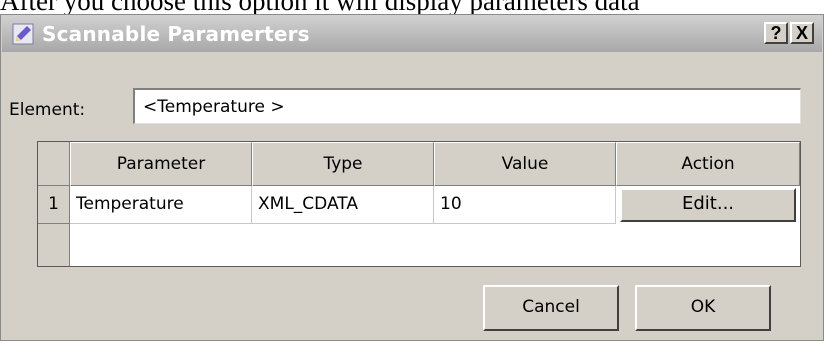 The width and height of the screenshot is (826, 345). What do you see at coordinates (54, 245) in the screenshot?
I see `empty-row-header` at bounding box center [54, 245].